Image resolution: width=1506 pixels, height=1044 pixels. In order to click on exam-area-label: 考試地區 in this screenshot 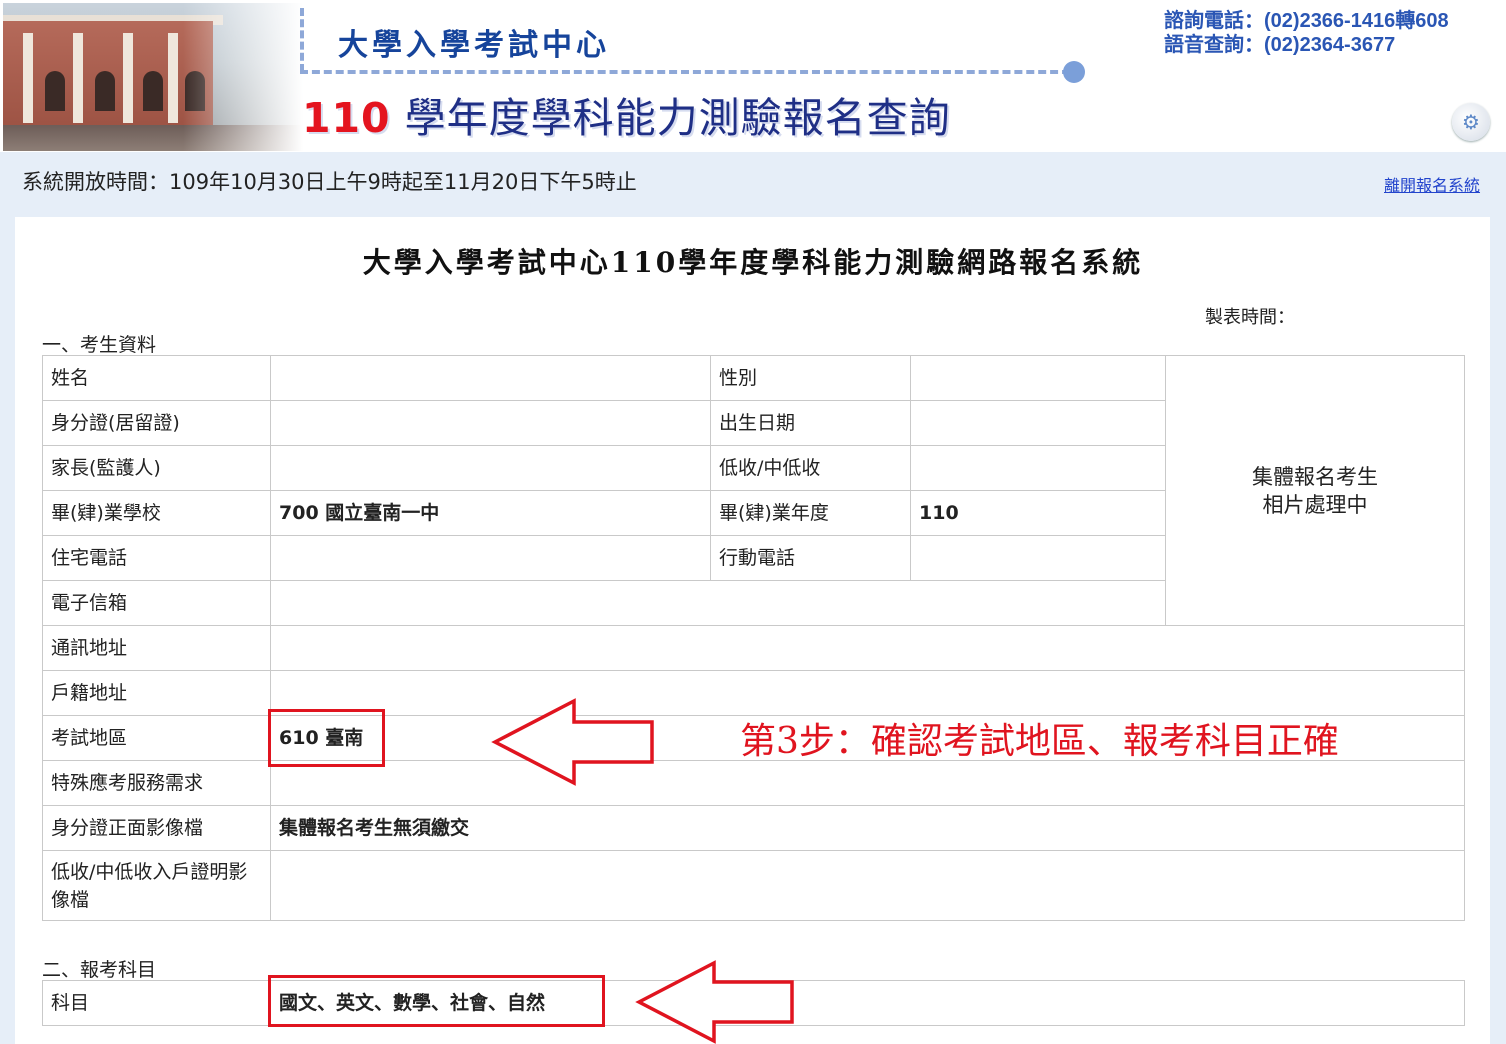, I will do `click(156, 738)`.